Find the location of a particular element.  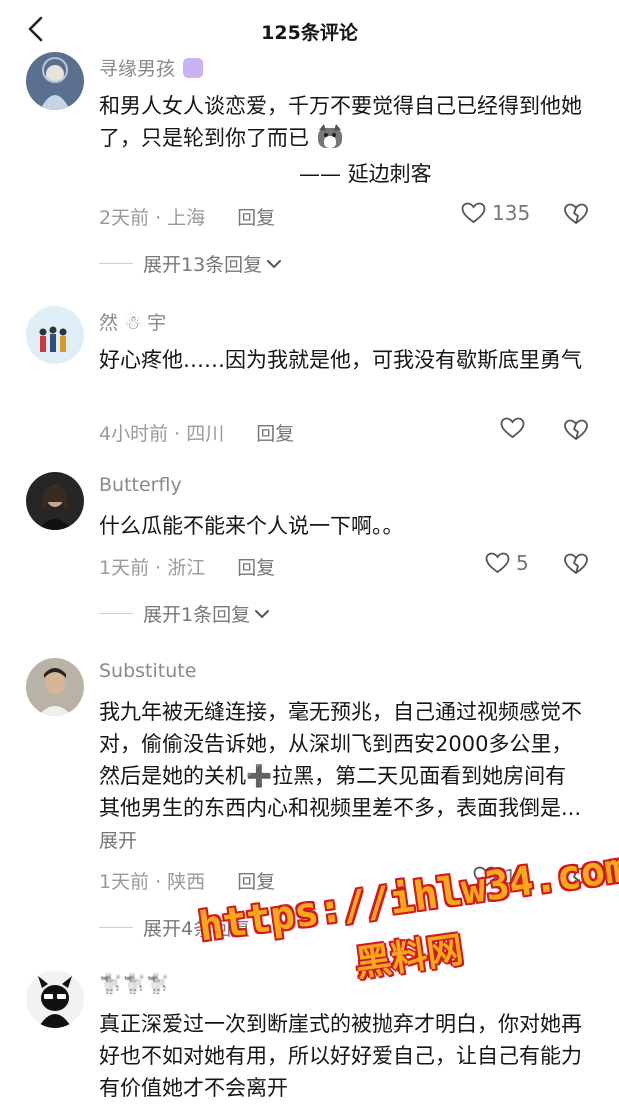

header: 125条评论 is located at coordinates (309, 30).